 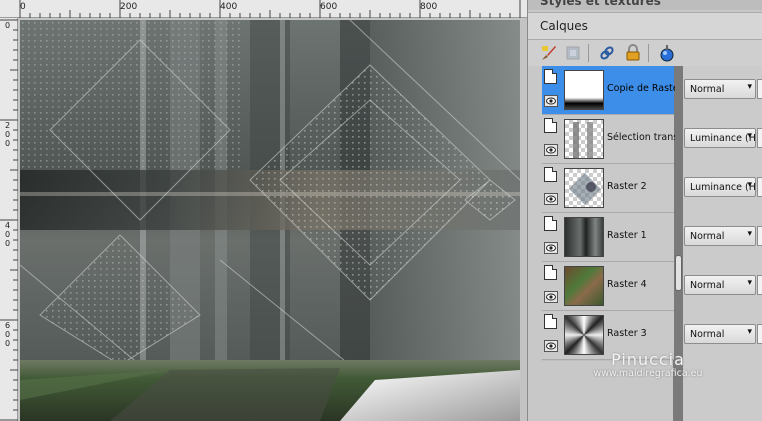 I want to click on ruler-left-label: 4, so click(x=8, y=225).